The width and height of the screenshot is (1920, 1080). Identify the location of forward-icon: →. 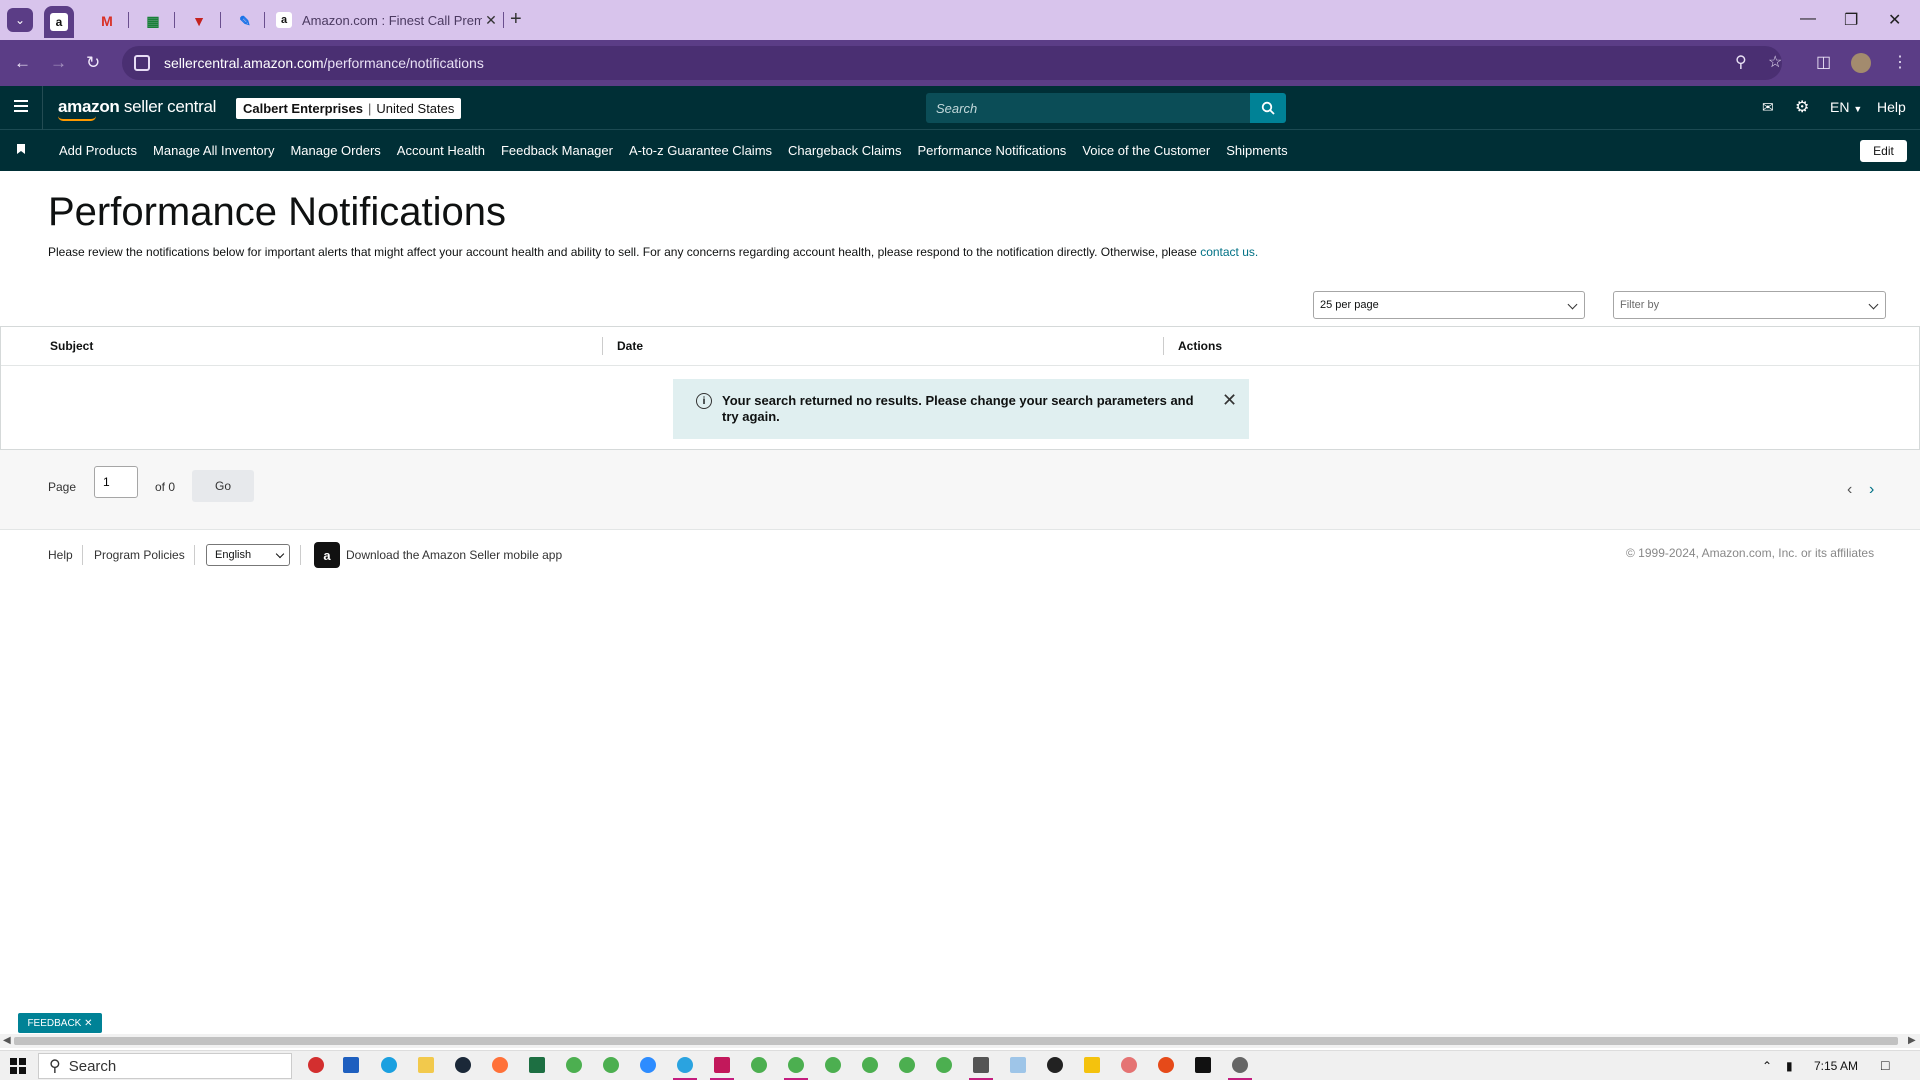
(58, 63).